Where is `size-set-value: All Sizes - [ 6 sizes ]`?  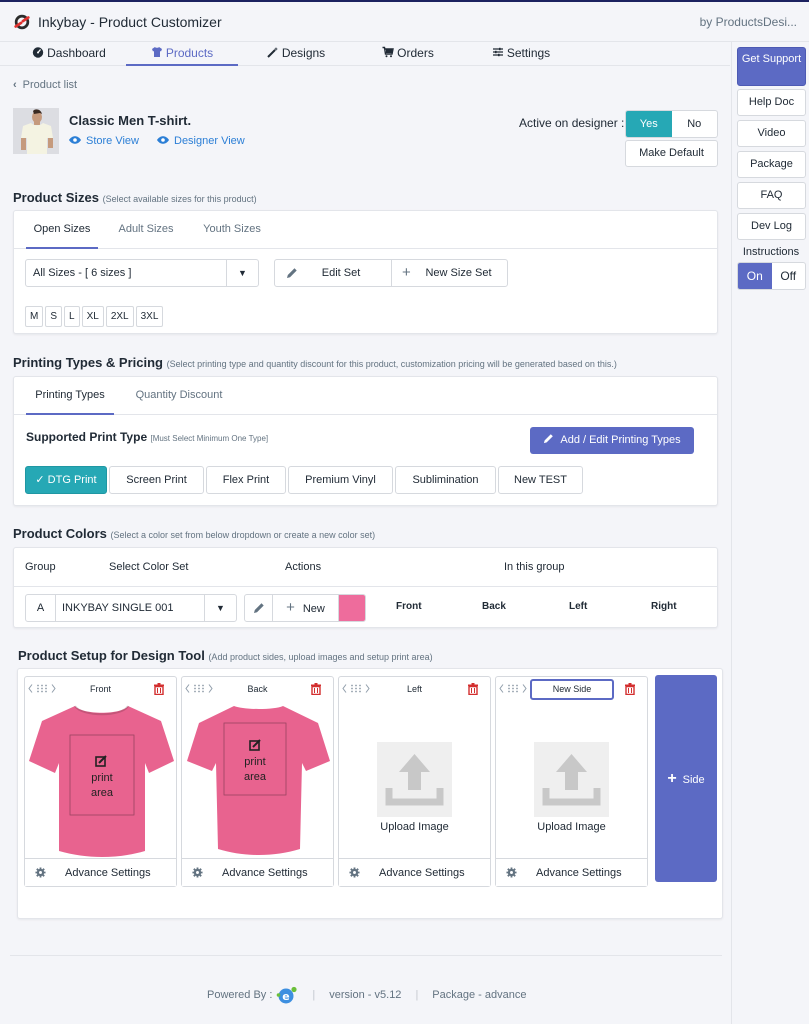 size-set-value: All Sizes - [ 6 sizes ] is located at coordinates (82, 273).